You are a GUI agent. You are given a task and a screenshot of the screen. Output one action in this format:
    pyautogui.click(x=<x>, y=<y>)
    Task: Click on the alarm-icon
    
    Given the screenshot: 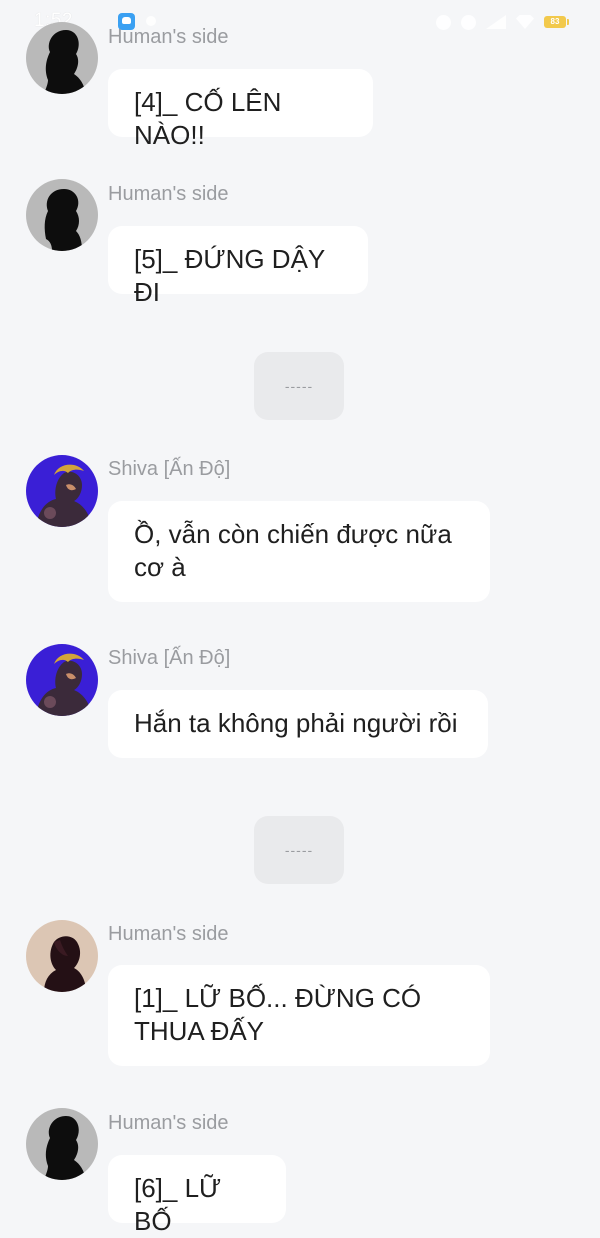 What is the action you would take?
    pyautogui.click(x=443, y=22)
    